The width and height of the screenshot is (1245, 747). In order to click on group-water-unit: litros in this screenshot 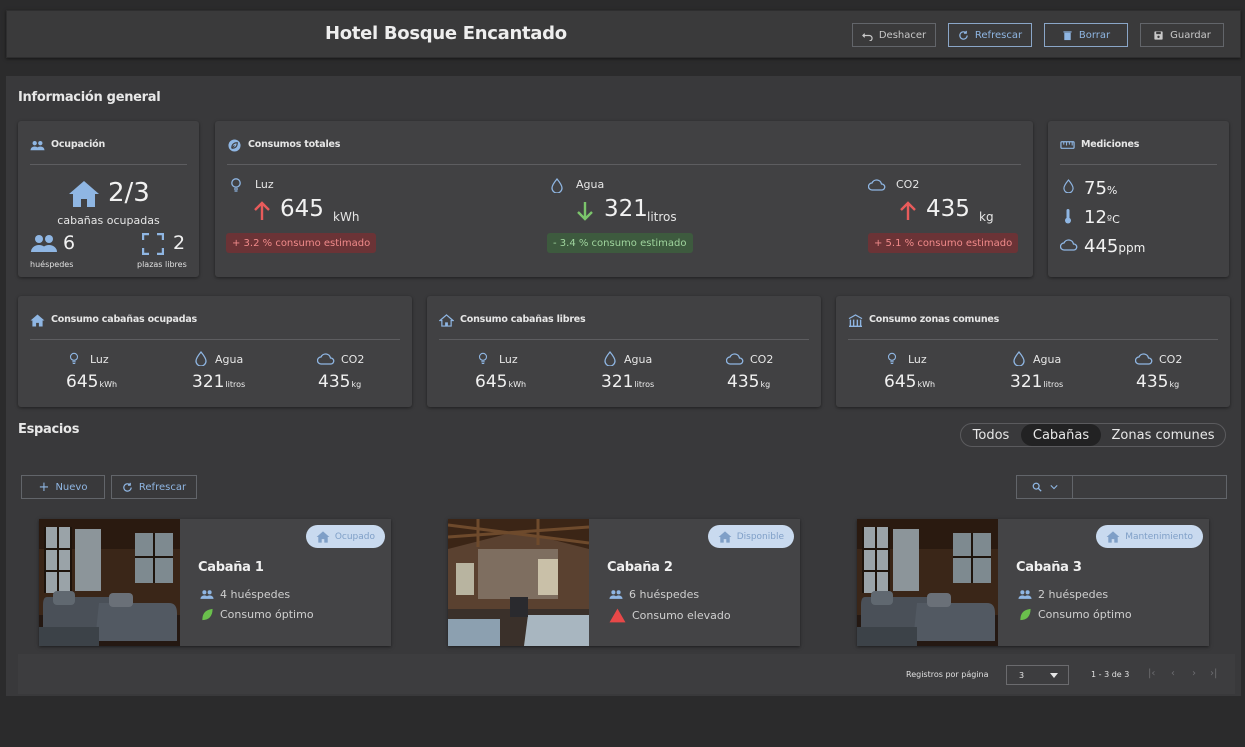, I will do `click(235, 384)`.